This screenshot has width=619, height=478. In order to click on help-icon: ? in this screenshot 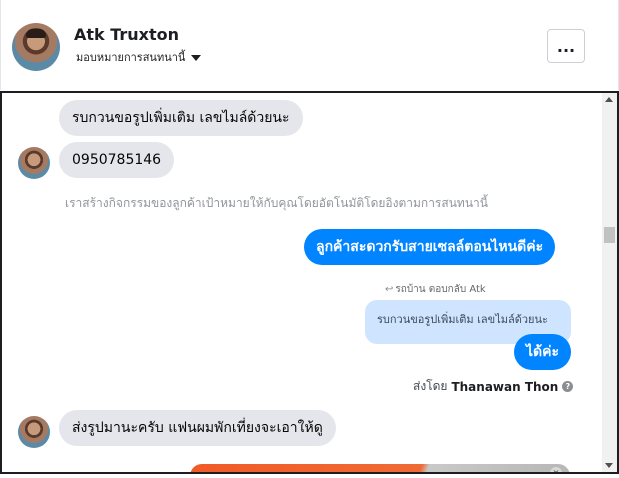, I will do `click(568, 386)`.